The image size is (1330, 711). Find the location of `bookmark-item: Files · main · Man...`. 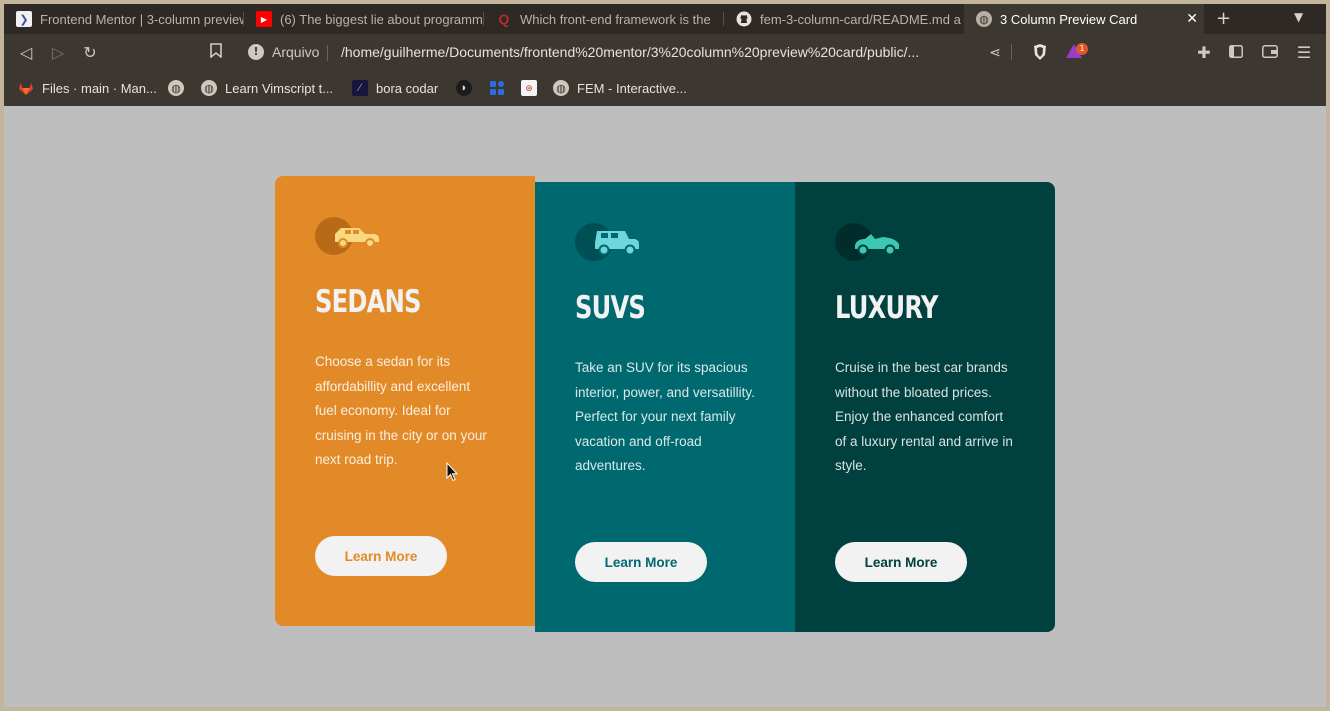

bookmark-item: Files · main · Man... is located at coordinates (87, 88).